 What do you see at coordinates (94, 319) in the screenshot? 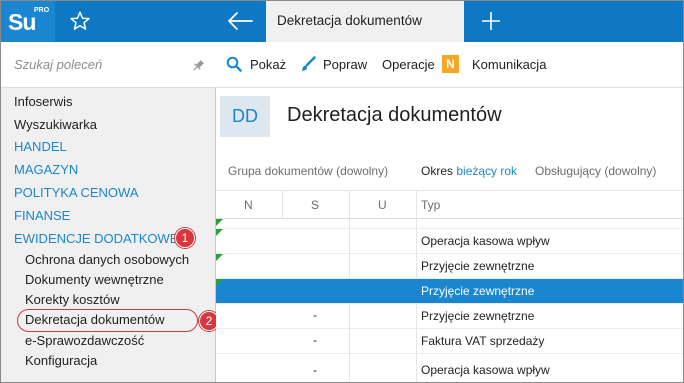
I see `sidebar-item-dekretacja-dokumentow: Dekretacja dokumentów` at bounding box center [94, 319].